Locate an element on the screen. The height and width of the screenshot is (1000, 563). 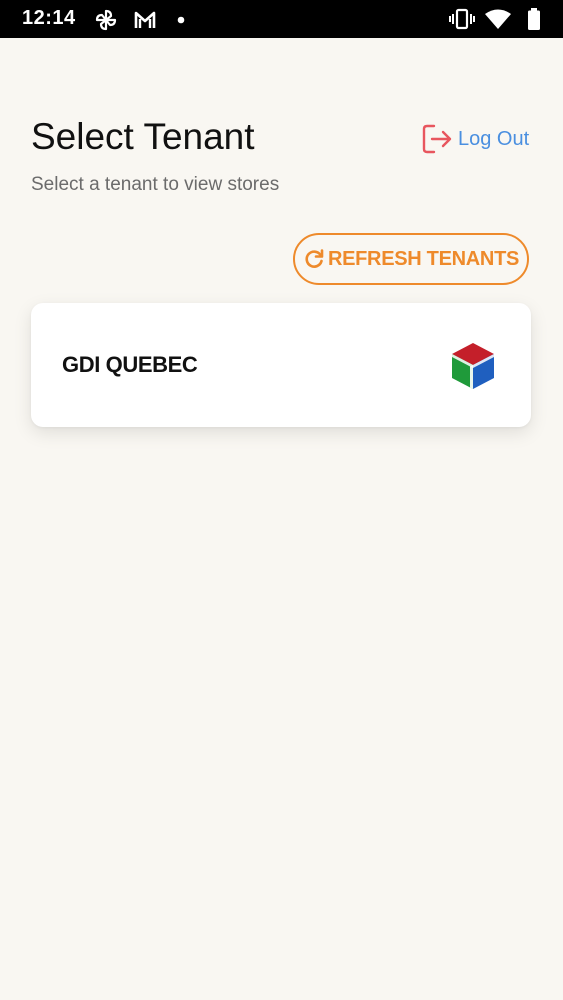
tenant-name: GDI QUEBEC is located at coordinates (130, 364).